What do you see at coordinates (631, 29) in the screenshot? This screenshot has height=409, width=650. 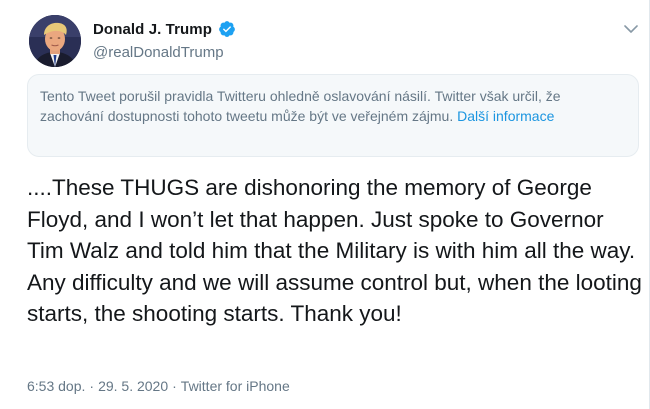 I see `chevron-down-icon` at bounding box center [631, 29].